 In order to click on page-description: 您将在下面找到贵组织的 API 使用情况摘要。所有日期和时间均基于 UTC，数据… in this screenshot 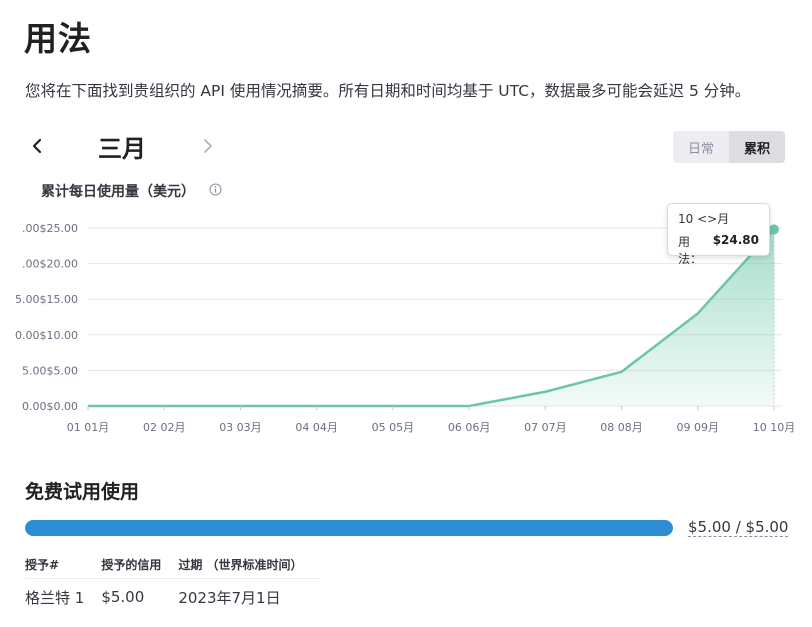, I will do `click(388, 91)`.